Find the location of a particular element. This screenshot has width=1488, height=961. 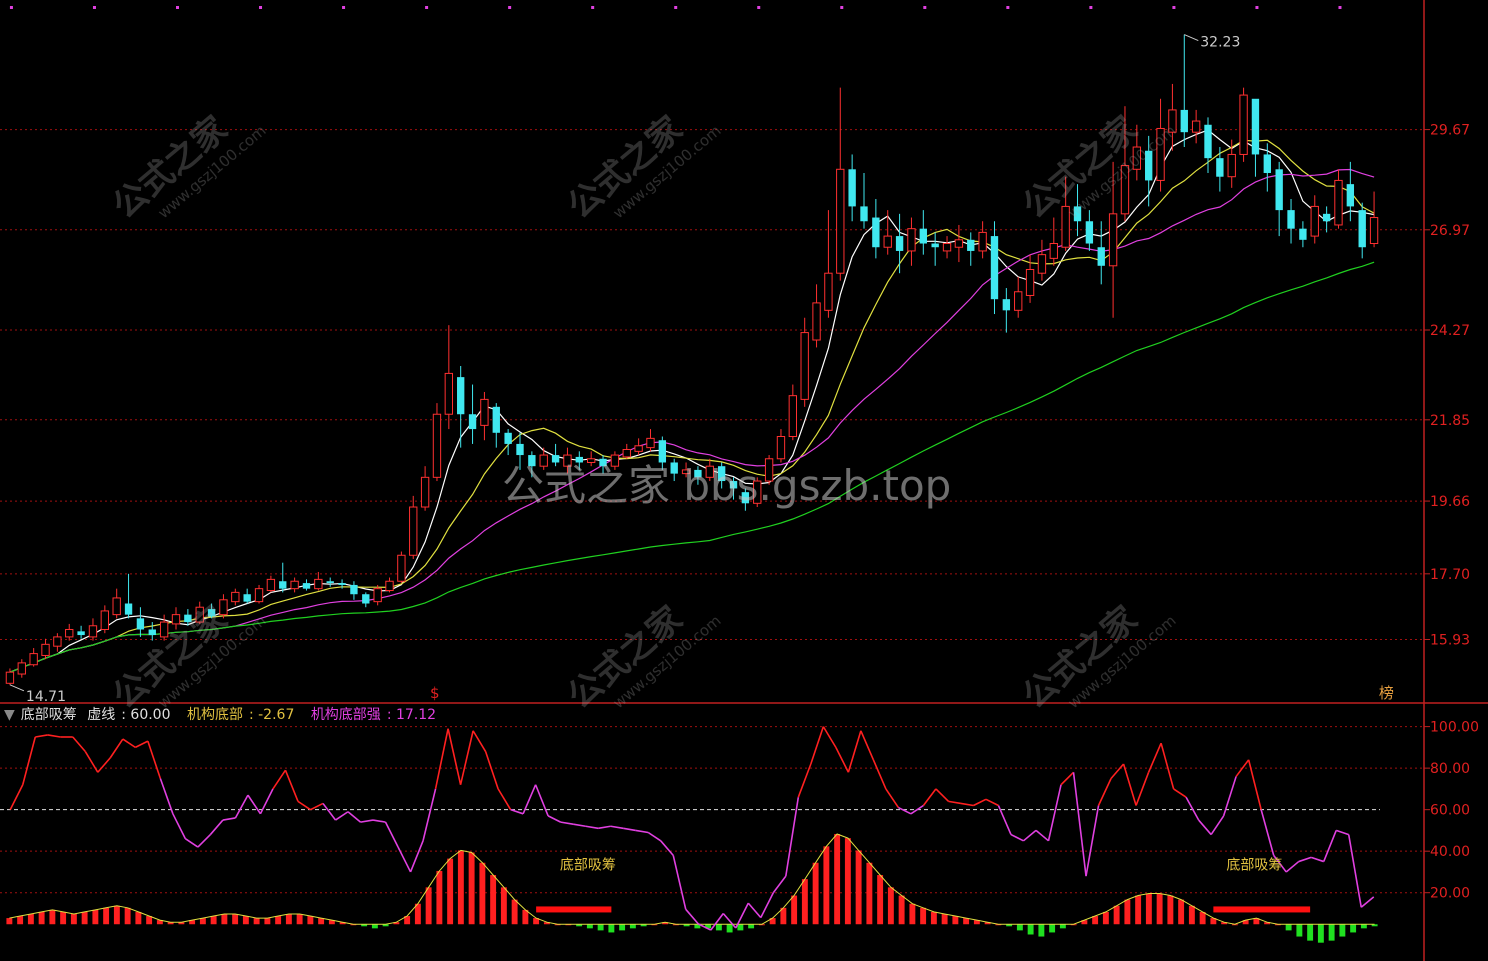

indicator-title: 底部吸筹 is located at coordinates (48, 715).